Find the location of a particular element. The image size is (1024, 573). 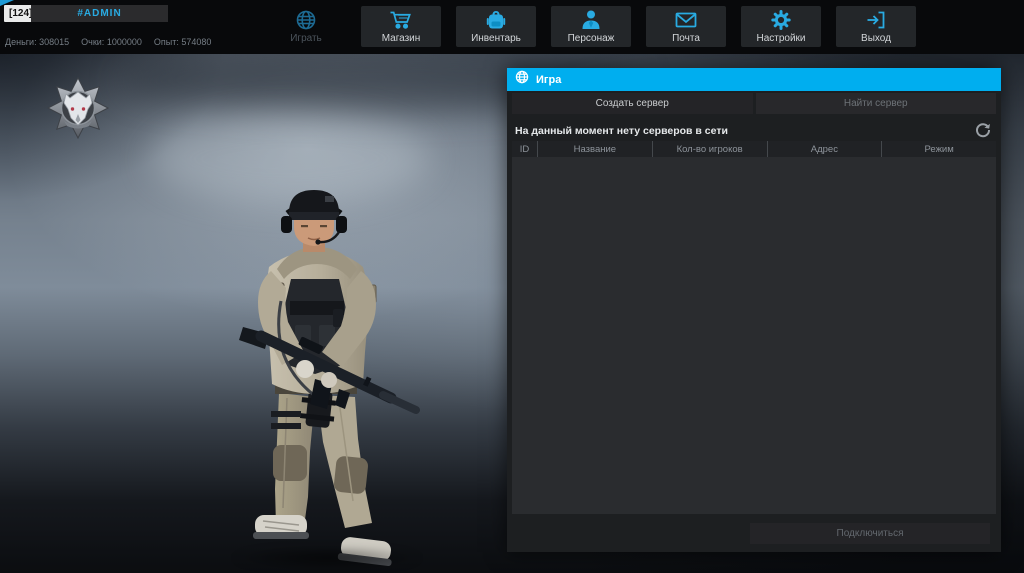

gear-icon is located at coordinates (781, 20).